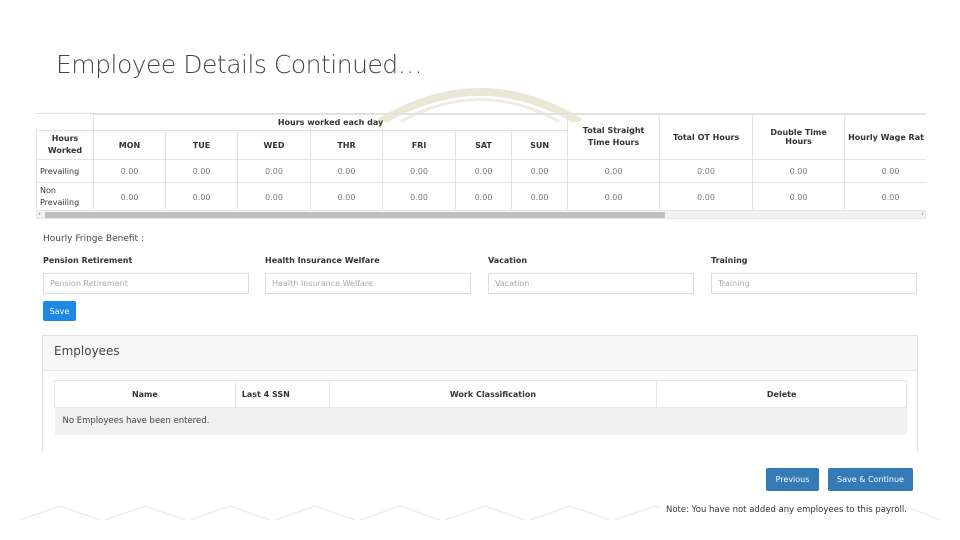 The width and height of the screenshot is (960, 540). What do you see at coordinates (274, 145) in the screenshot?
I see `col-day: WED` at bounding box center [274, 145].